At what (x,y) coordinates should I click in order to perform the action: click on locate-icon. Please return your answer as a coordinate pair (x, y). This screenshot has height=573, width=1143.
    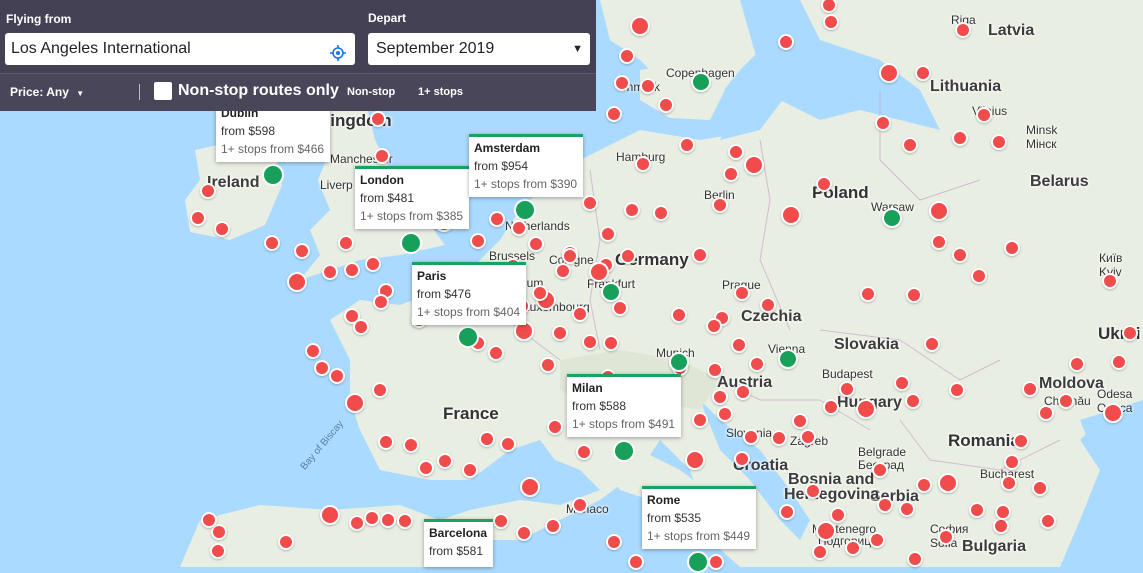
    Looking at the image, I should click on (338, 51).